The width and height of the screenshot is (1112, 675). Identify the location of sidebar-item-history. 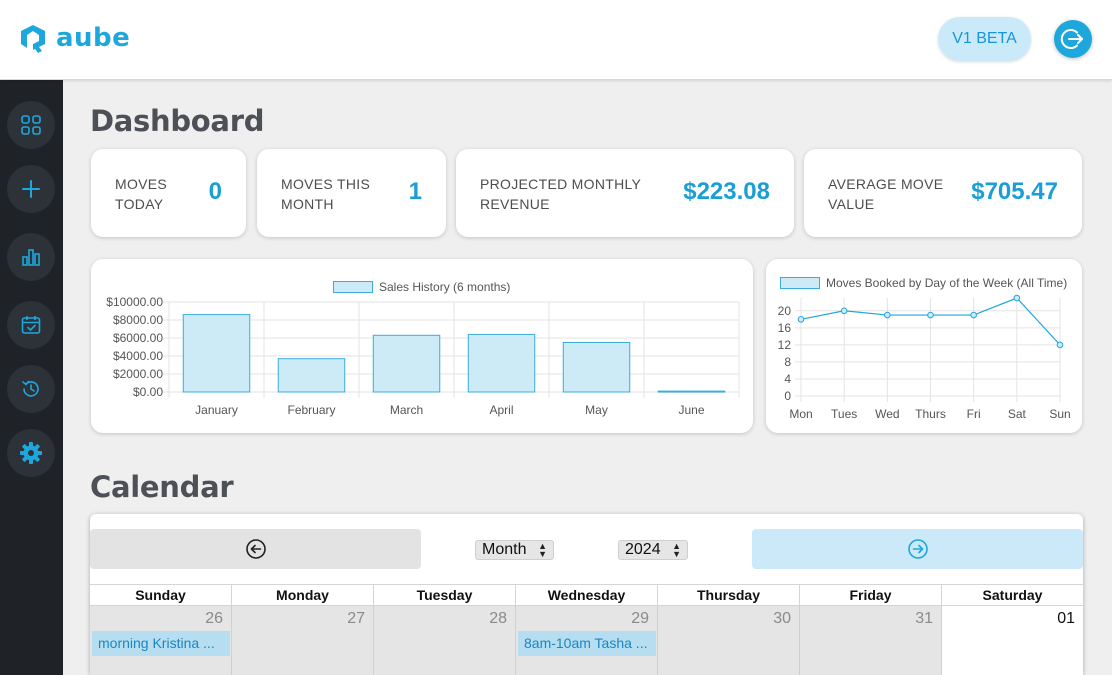
(31, 389).